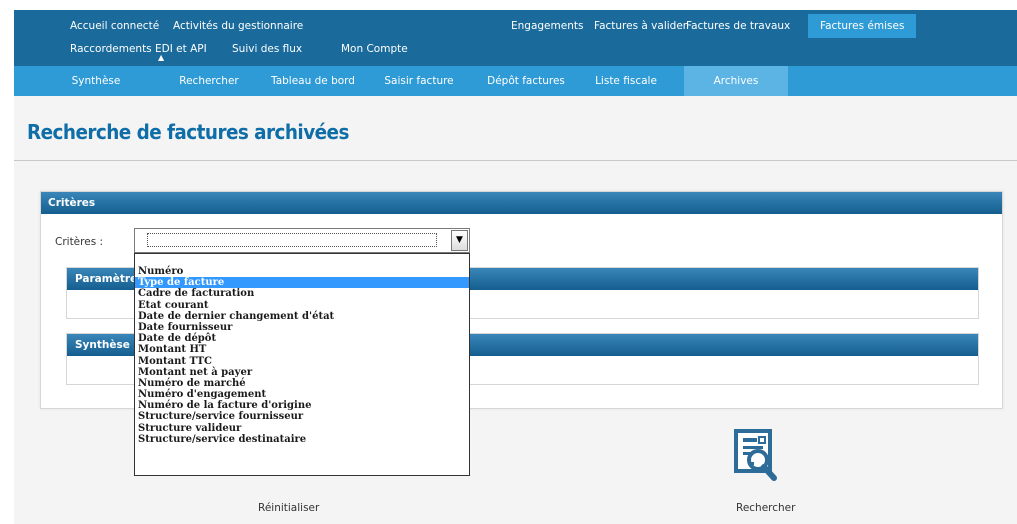 Image resolution: width=1017 pixels, height=524 pixels. Describe the element at coordinates (626, 81) in the screenshot. I see `subnav-liste-fiscale: Liste fiscale` at that location.